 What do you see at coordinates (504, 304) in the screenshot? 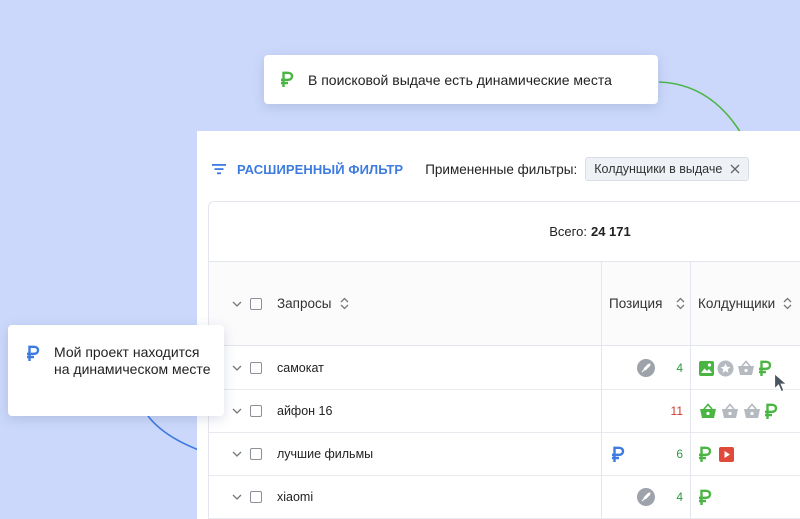
I see `table-header: Запросы Позиция Колдунщики` at bounding box center [504, 304].